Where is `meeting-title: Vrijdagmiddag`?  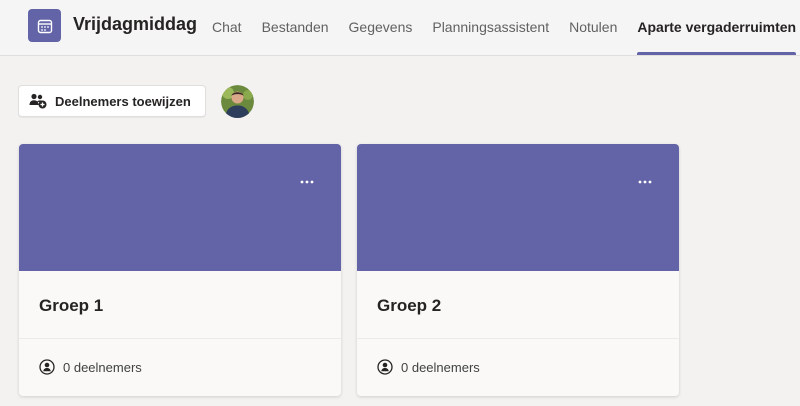 meeting-title: Vrijdagmiddag is located at coordinates (135, 24).